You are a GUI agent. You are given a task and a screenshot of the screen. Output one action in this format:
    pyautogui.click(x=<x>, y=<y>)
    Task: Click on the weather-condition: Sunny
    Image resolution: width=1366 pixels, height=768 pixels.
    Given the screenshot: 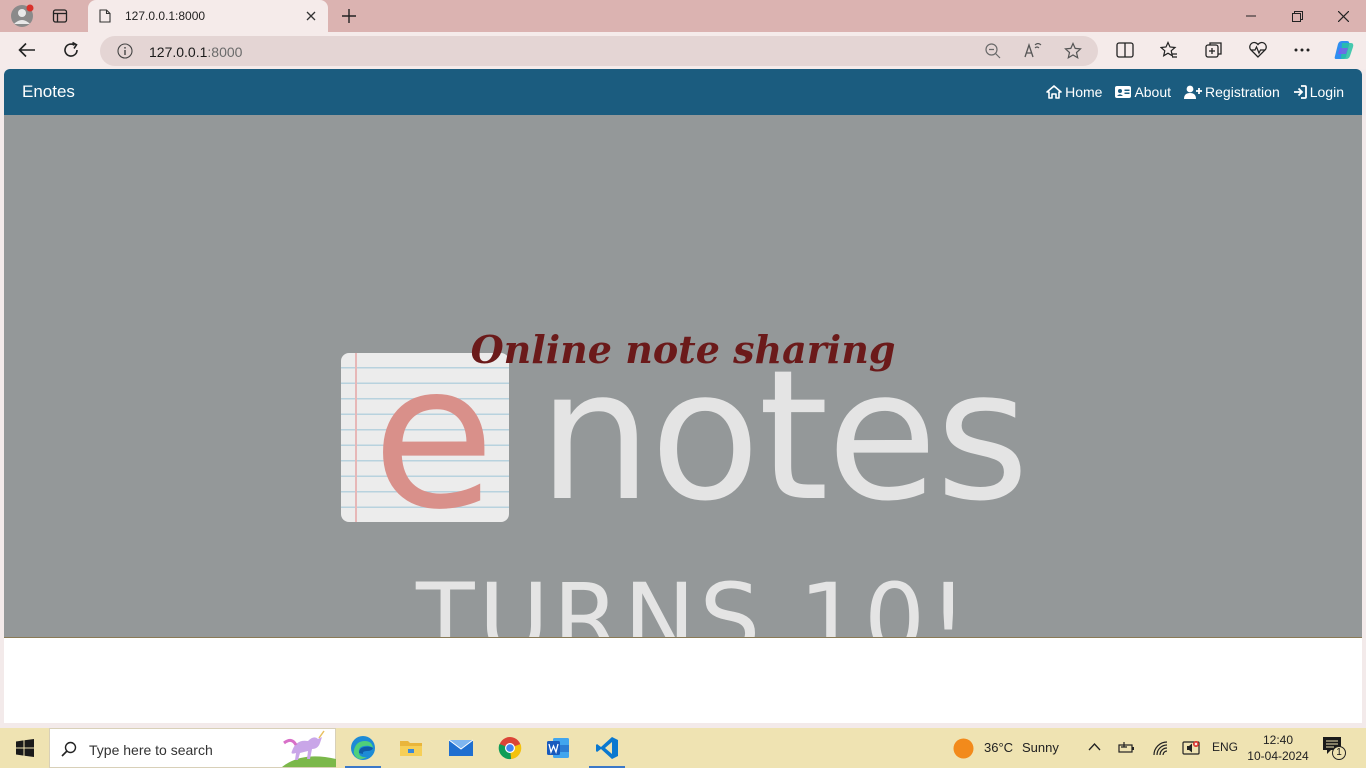 What is the action you would take?
    pyautogui.click(x=1040, y=747)
    